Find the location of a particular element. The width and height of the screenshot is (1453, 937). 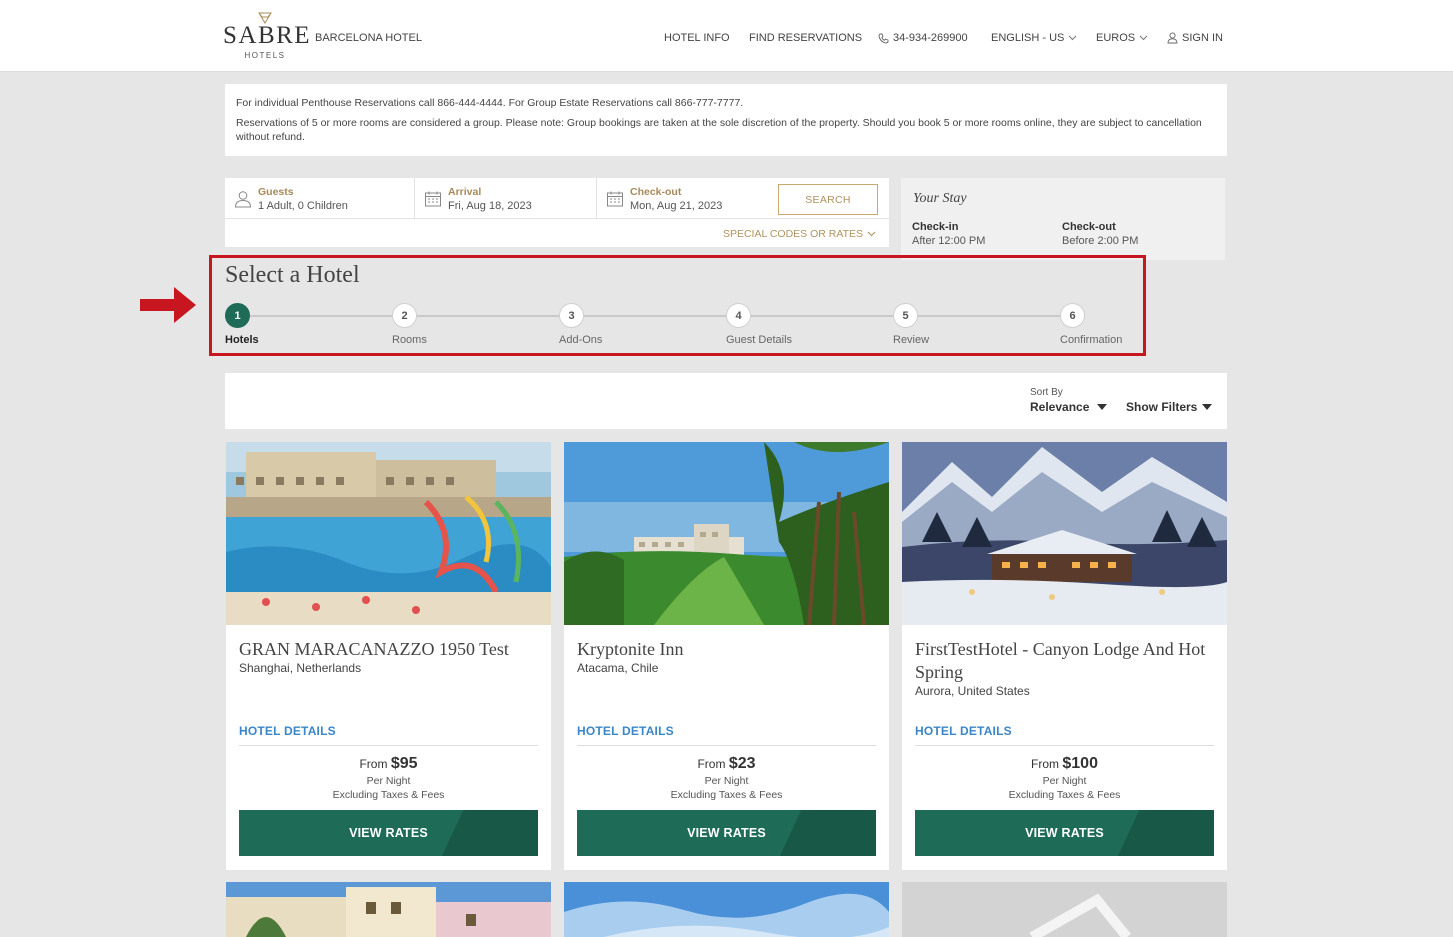

hotel-location: Shanghai, Netherlands is located at coordinates (300, 668).